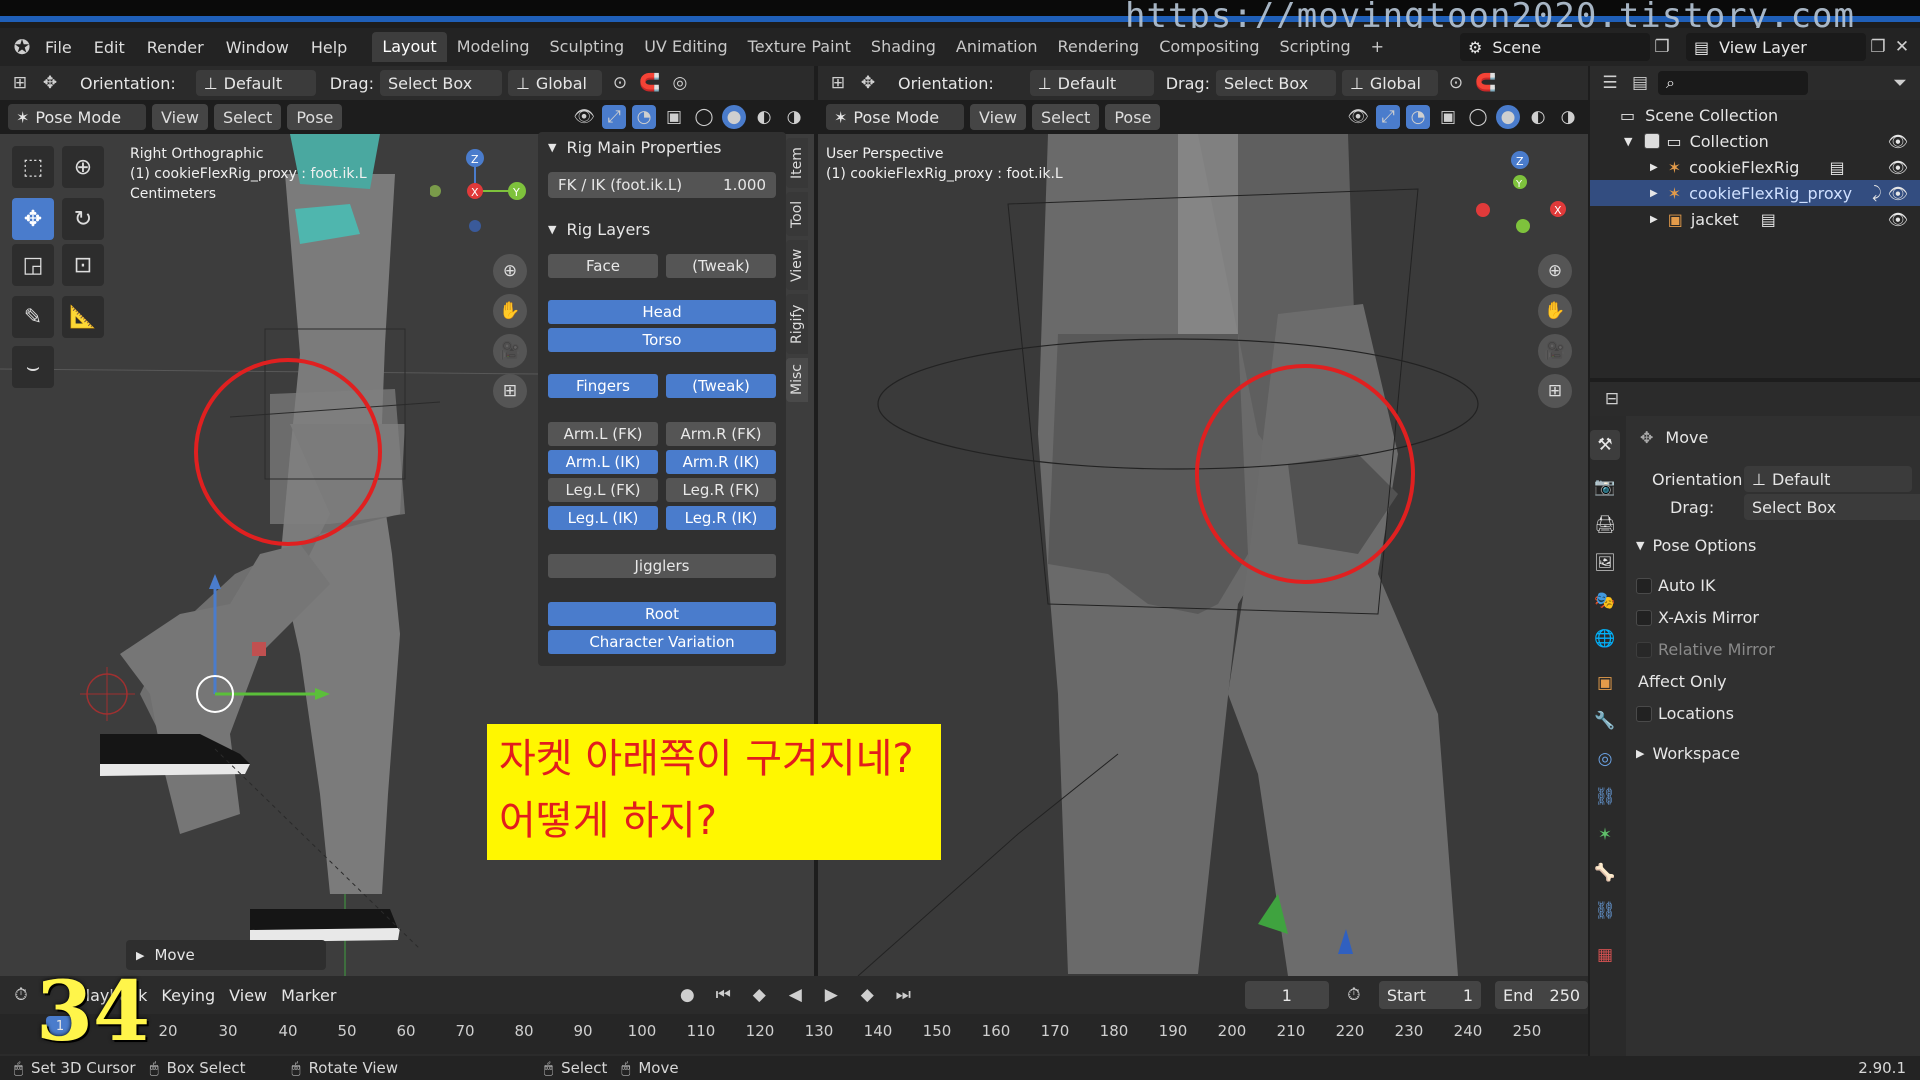 The width and height of the screenshot is (1920, 1080). What do you see at coordinates (1755, 115) in the screenshot?
I see `outliner-scene-collection: ▭ Scene Collection` at bounding box center [1755, 115].